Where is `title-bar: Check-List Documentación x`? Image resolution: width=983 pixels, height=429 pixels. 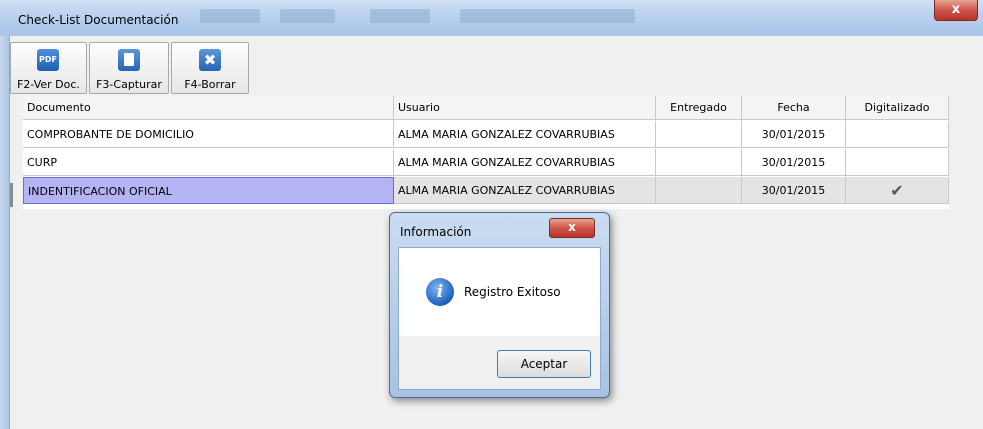 title-bar: Check-List Documentación x is located at coordinates (491, 18).